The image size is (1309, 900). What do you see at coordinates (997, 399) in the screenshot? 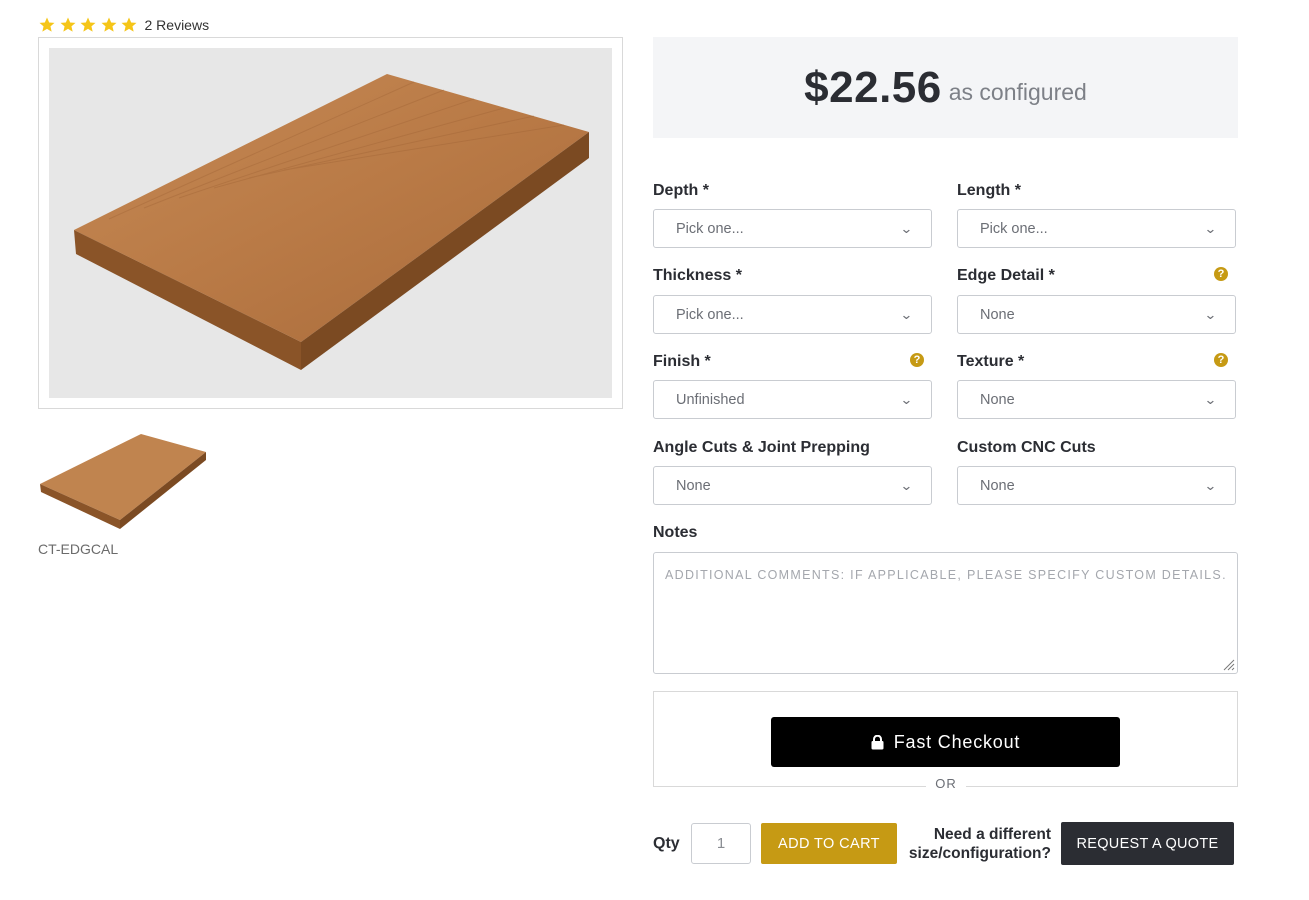
I see `texture-select-value: None` at bounding box center [997, 399].